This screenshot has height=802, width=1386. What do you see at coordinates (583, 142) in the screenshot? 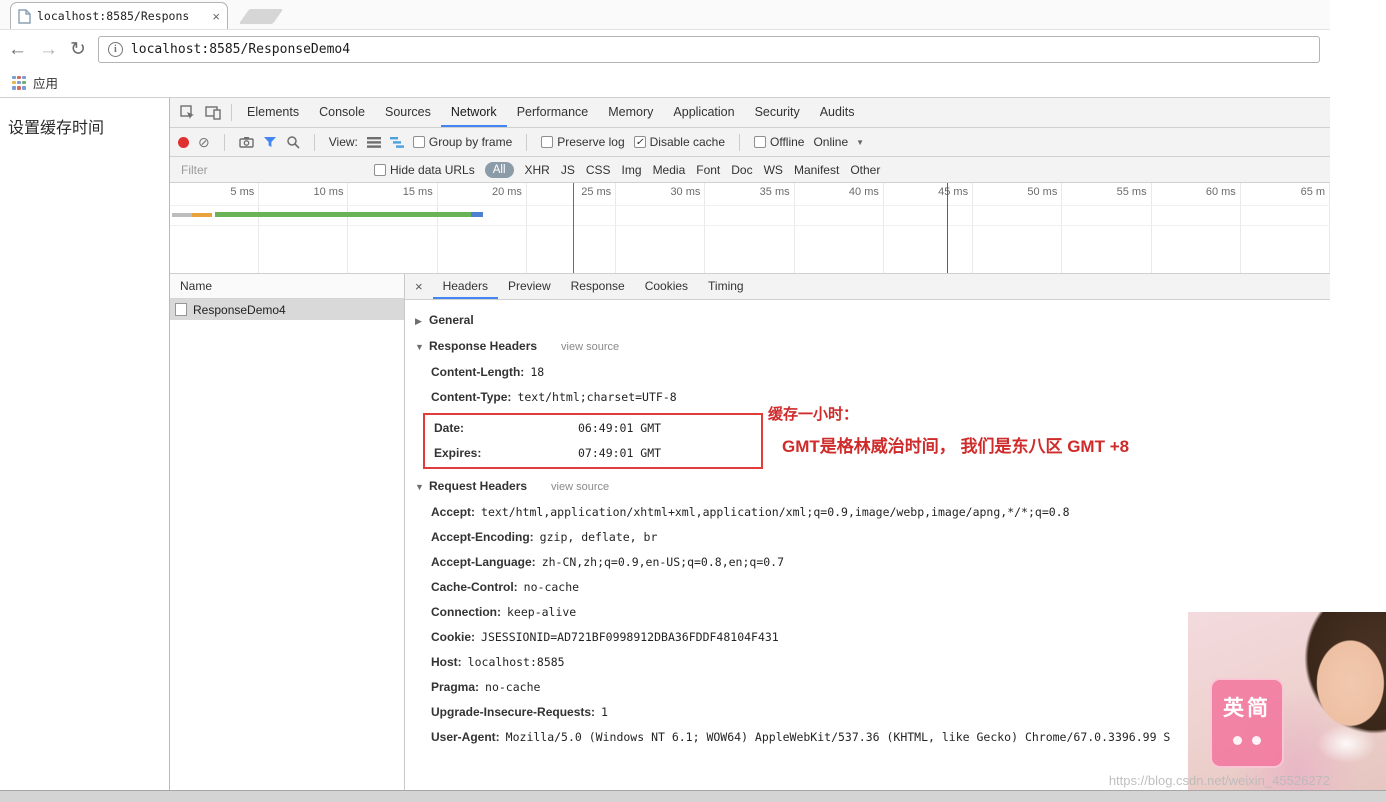
I see `preserve-log-checkbox: Preserve log` at bounding box center [583, 142].